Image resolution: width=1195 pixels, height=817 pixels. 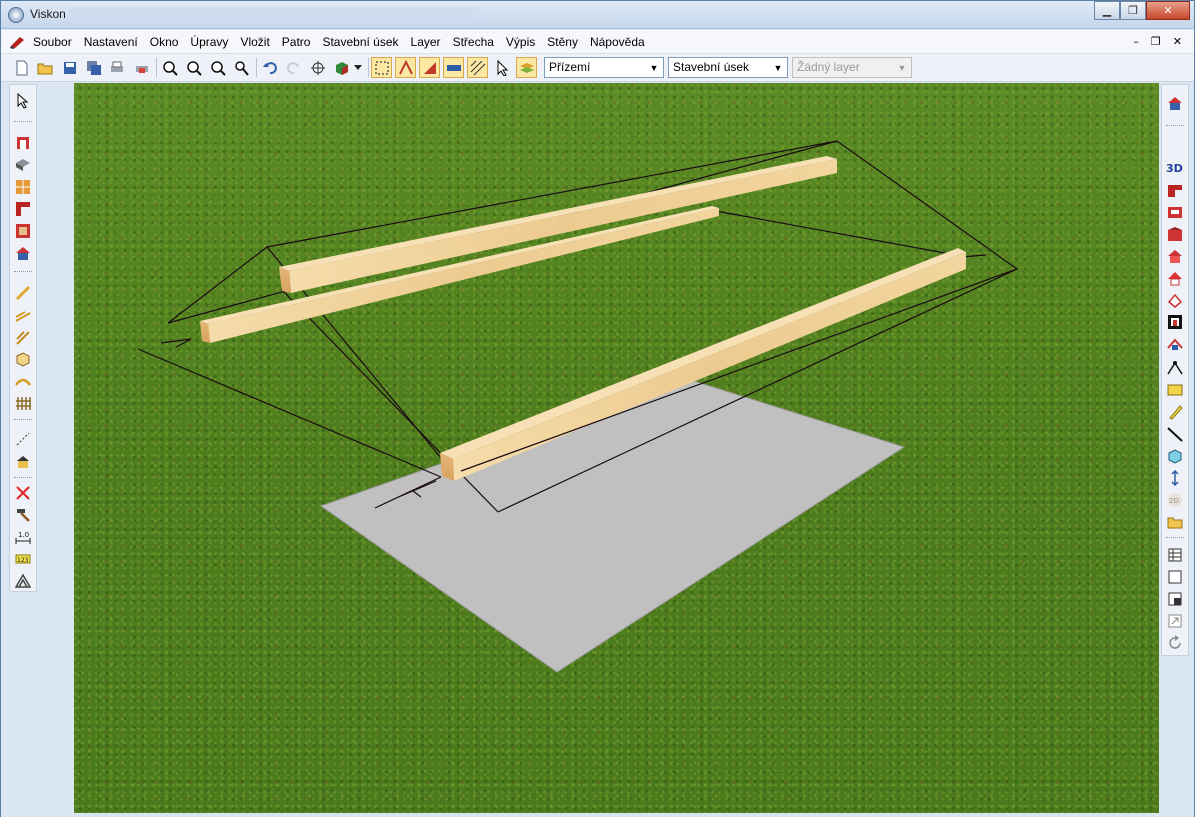 I want to click on window-controls: ▁ ❐ ✕, so click(x=1142, y=11).